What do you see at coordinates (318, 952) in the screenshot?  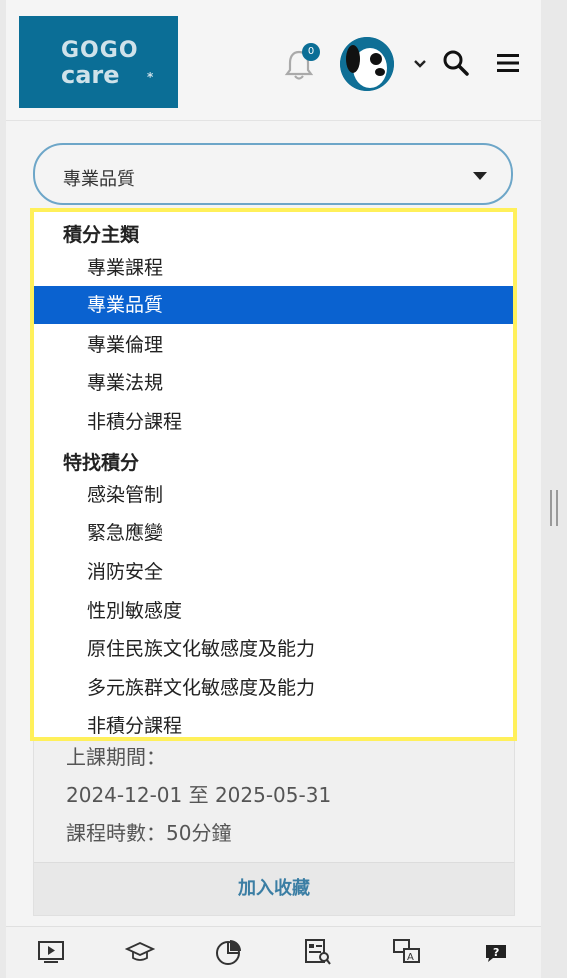 I see `document-search-icon` at bounding box center [318, 952].